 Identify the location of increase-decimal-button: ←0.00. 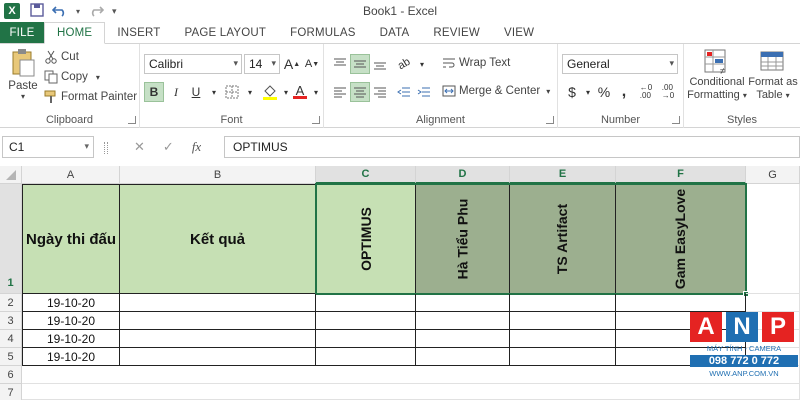
(646, 92).